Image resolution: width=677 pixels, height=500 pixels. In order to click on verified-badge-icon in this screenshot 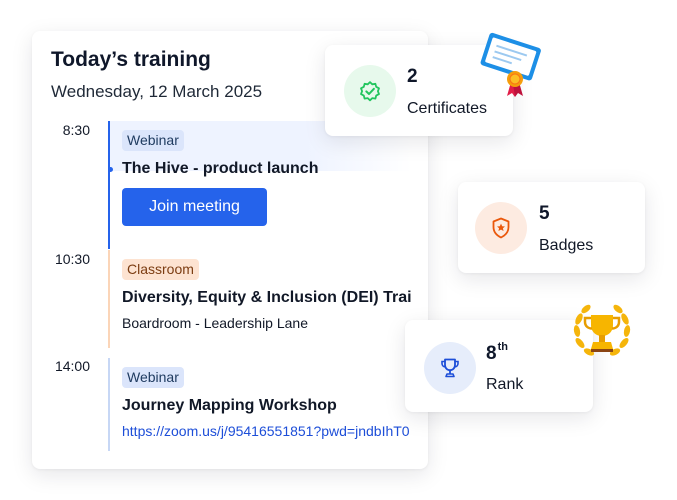, I will do `click(370, 91)`.